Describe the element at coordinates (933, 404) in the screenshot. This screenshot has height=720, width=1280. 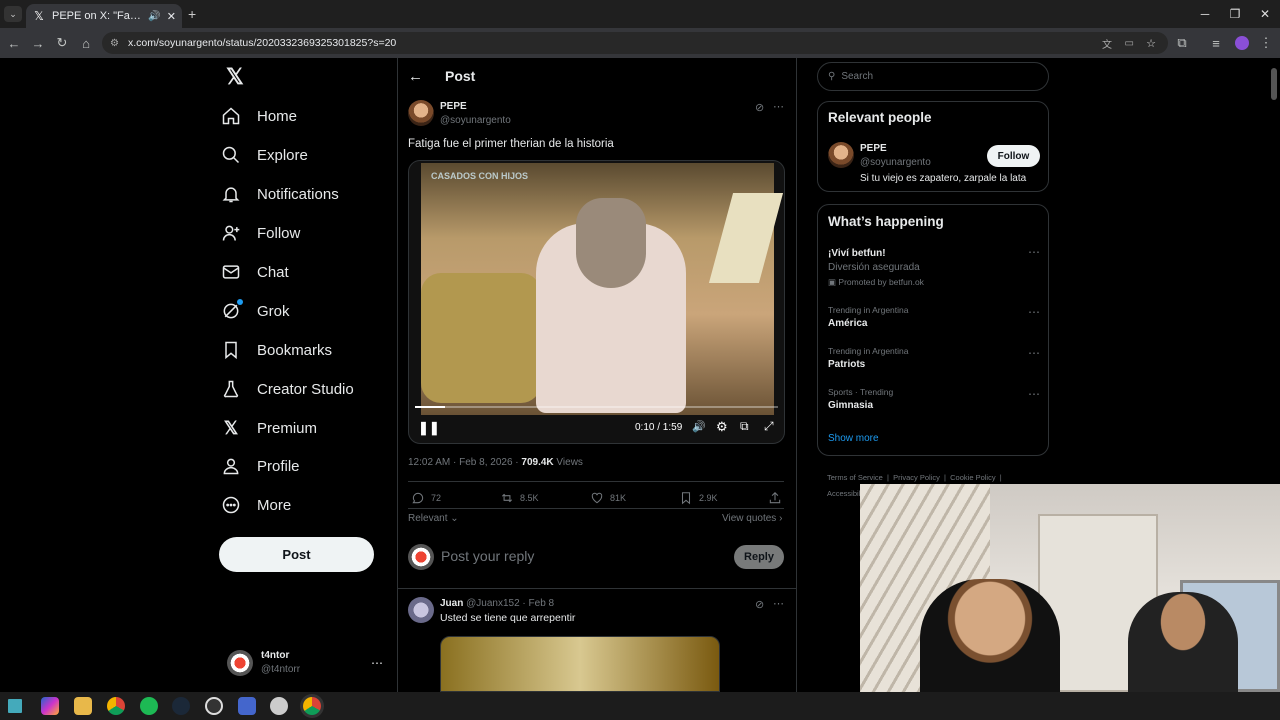
I see `trend-item: Sports · Trending Gimnasia ⋯` at that location.